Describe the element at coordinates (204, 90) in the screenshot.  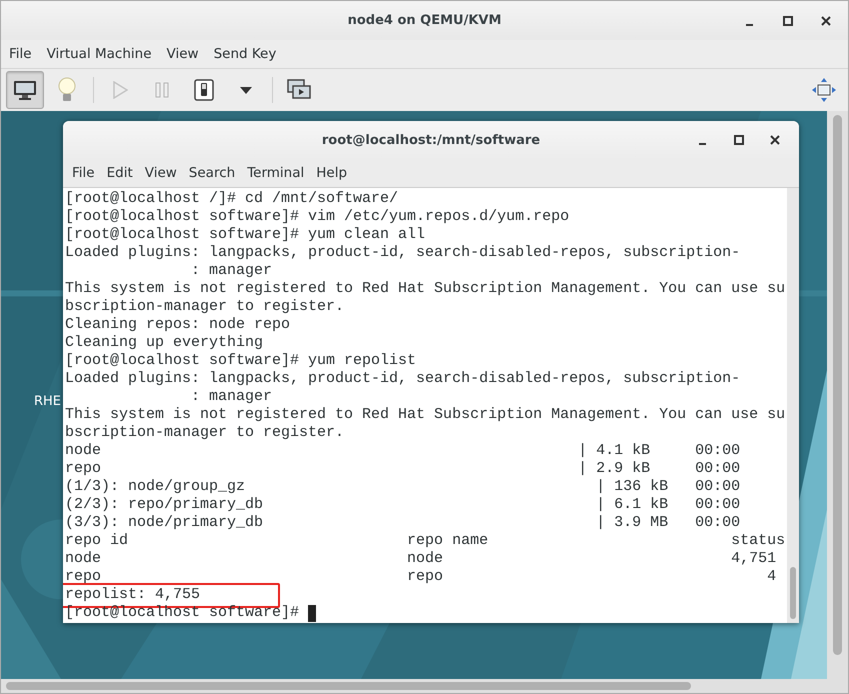
I see `power-switch-icon` at that location.